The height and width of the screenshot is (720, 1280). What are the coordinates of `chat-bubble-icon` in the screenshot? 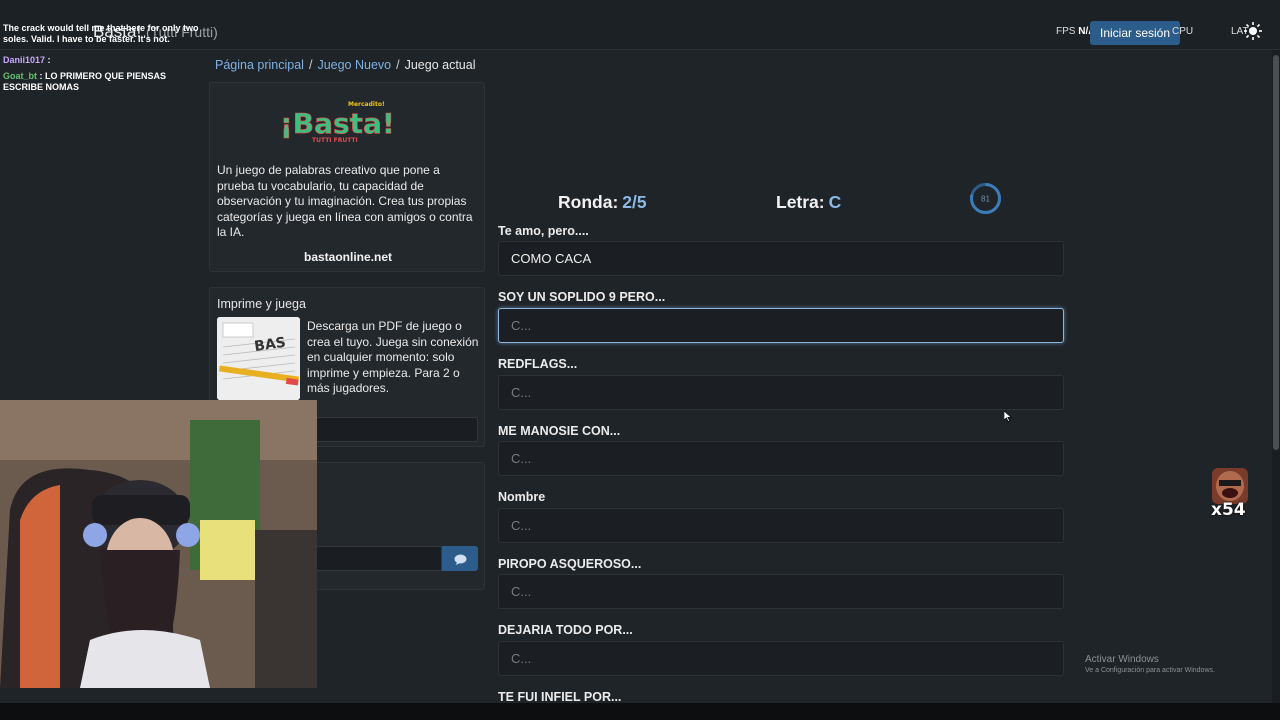 It's located at (460, 559).